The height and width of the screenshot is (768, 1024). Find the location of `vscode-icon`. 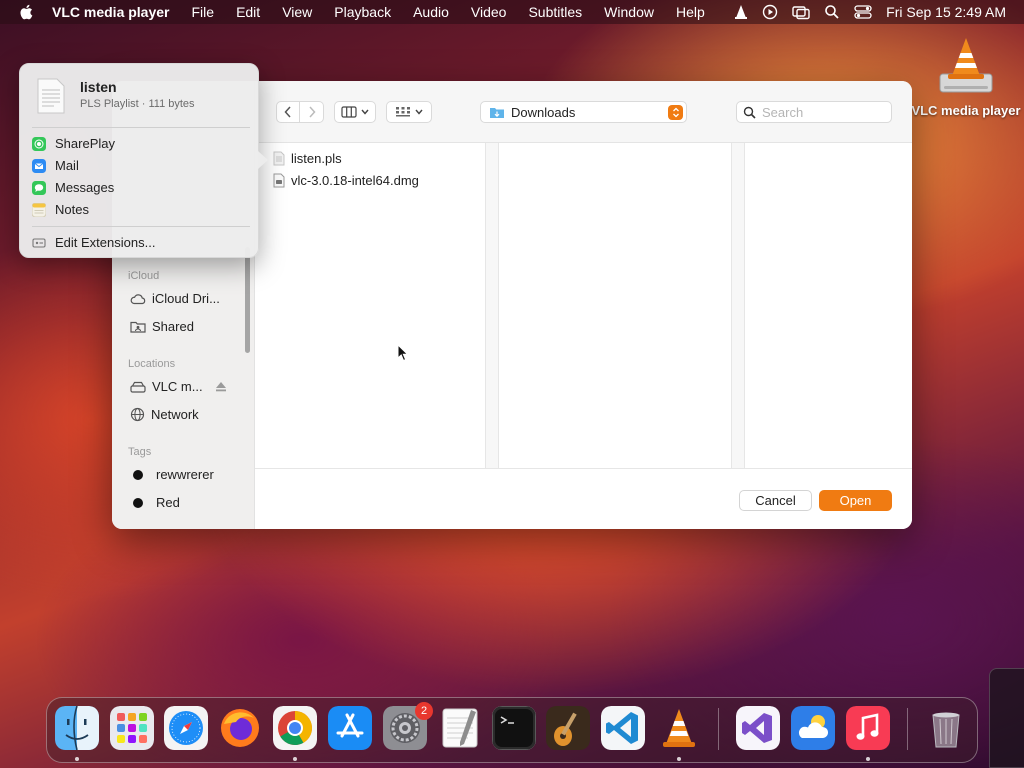

vscode-icon is located at coordinates (623, 728).